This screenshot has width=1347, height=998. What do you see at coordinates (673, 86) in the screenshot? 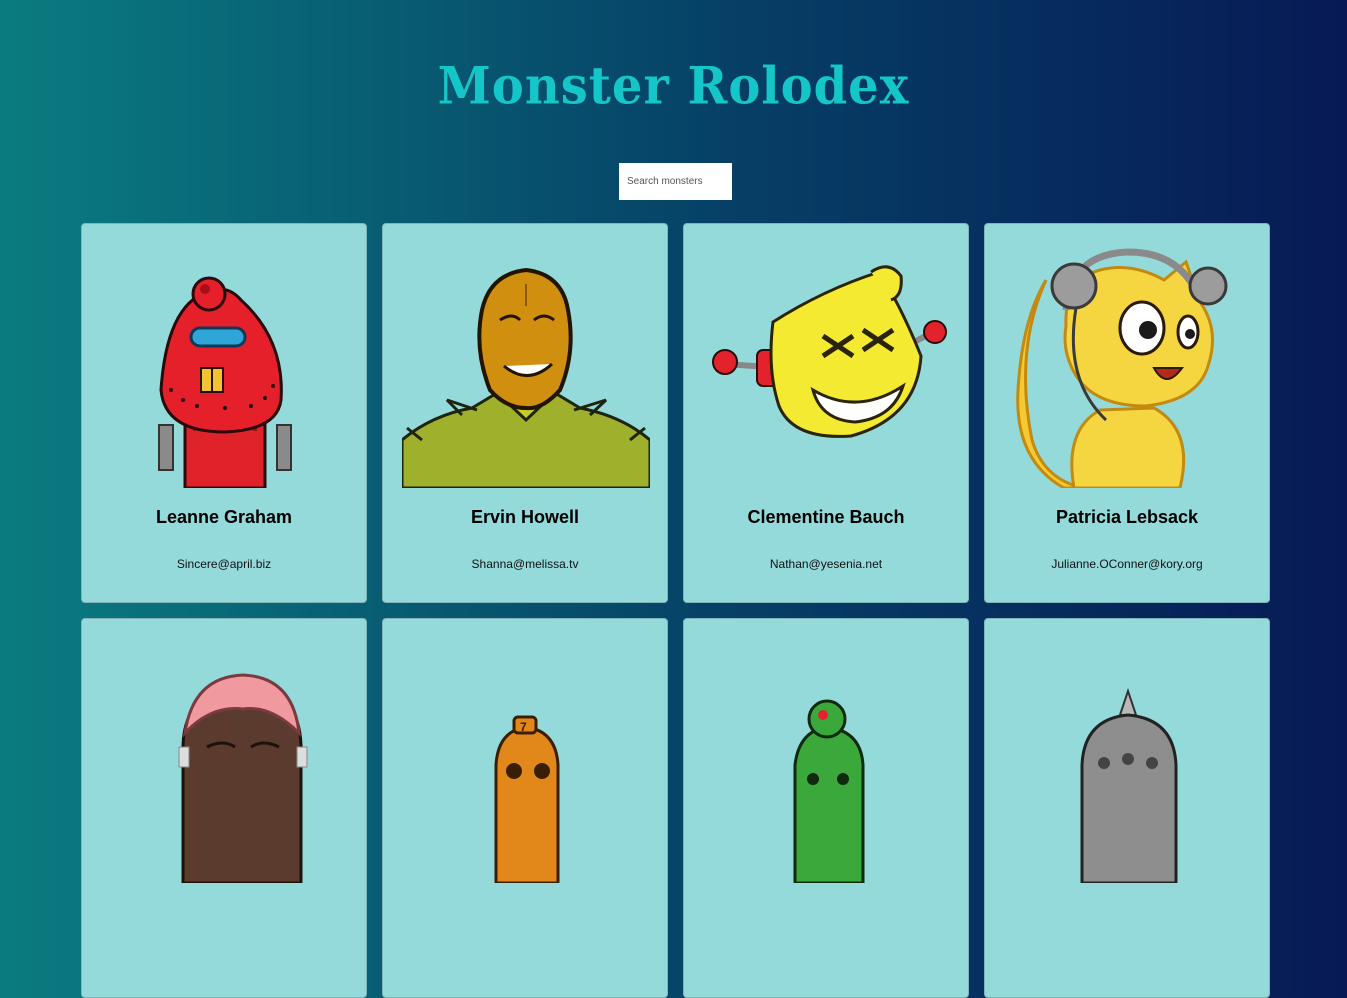
I see `app-title: Monster Rolodex` at bounding box center [673, 86].